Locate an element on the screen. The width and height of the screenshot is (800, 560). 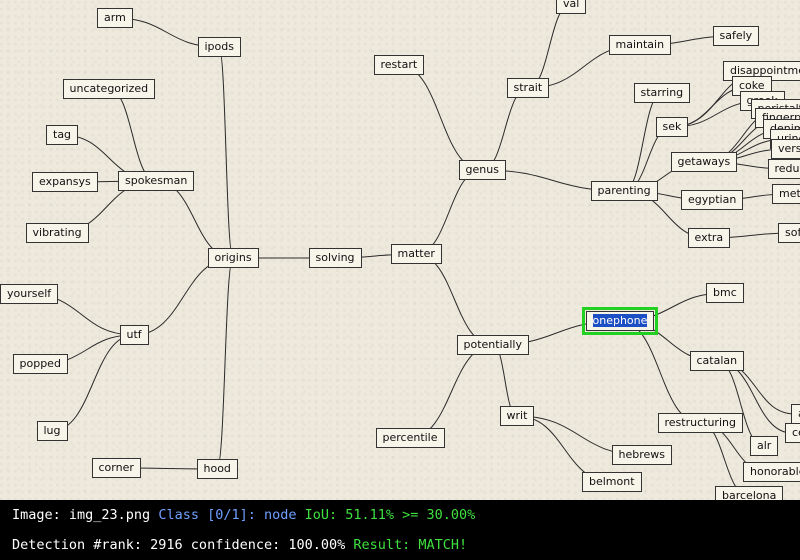
node-reduce: reduc is located at coordinates (783, 169).